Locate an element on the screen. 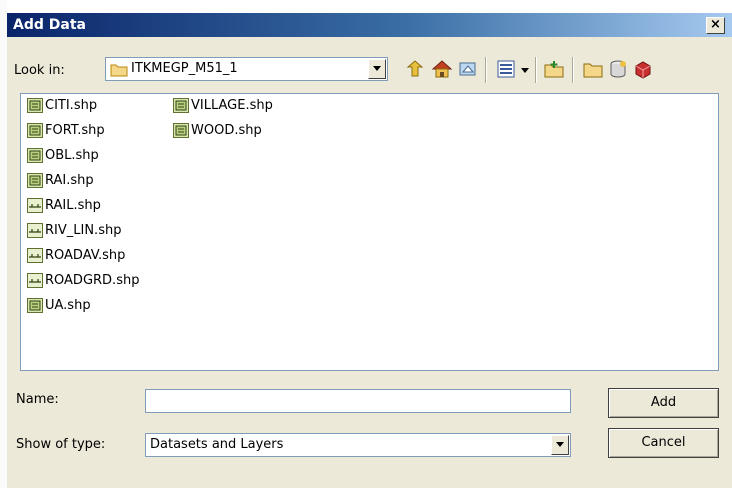  name-label: Name: is located at coordinates (37, 399).